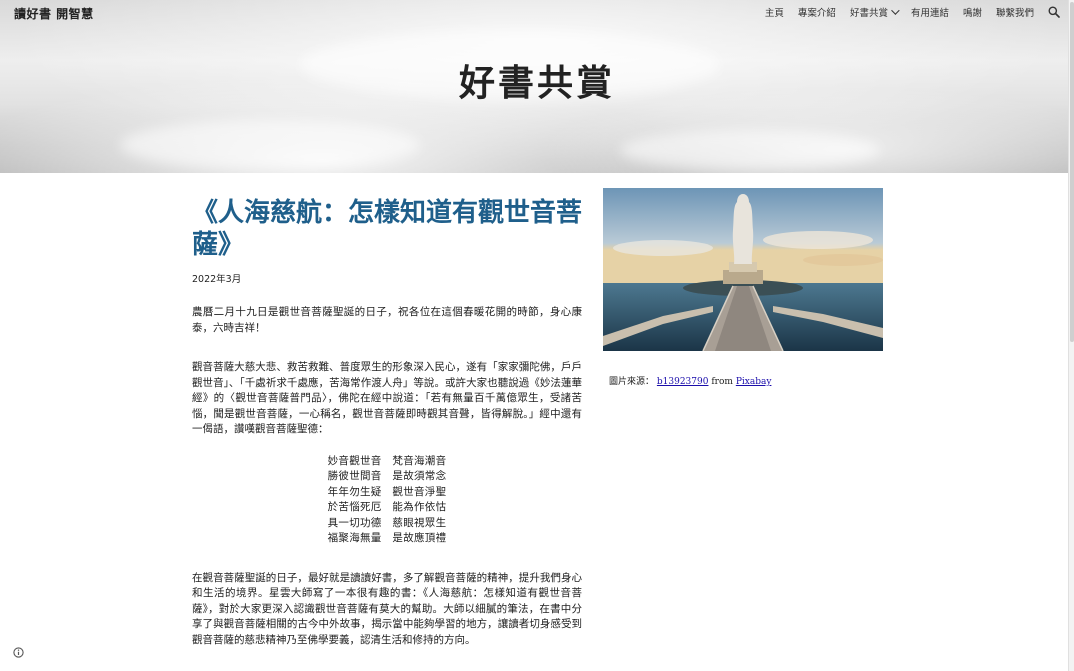 The image size is (1074, 671). Describe the element at coordinates (54, 13) in the screenshot. I see `site-title: 讀好書 開智慧` at that location.